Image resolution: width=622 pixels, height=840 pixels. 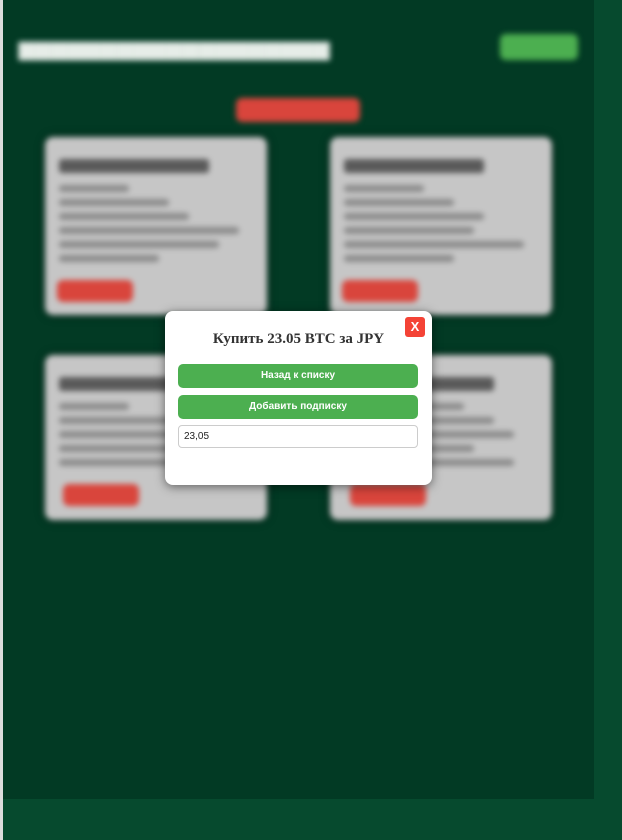 I want to click on back-to-list-button: Назад к списку, so click(x=298, y=376).